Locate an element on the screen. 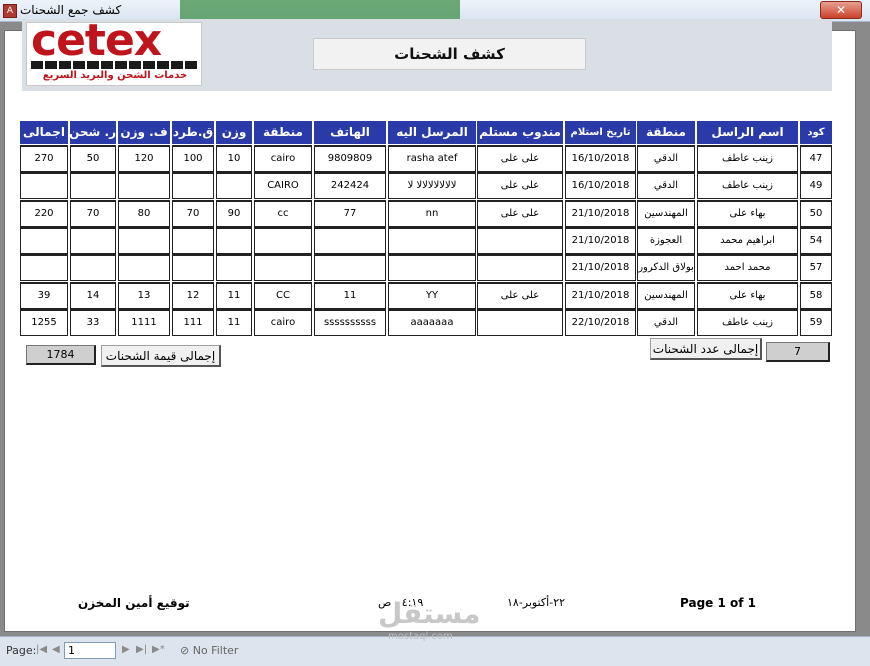 The width and height of the screenshot is (870, 666). table-cell: لالالالالالالا لا is located at coordinates (432, 186).